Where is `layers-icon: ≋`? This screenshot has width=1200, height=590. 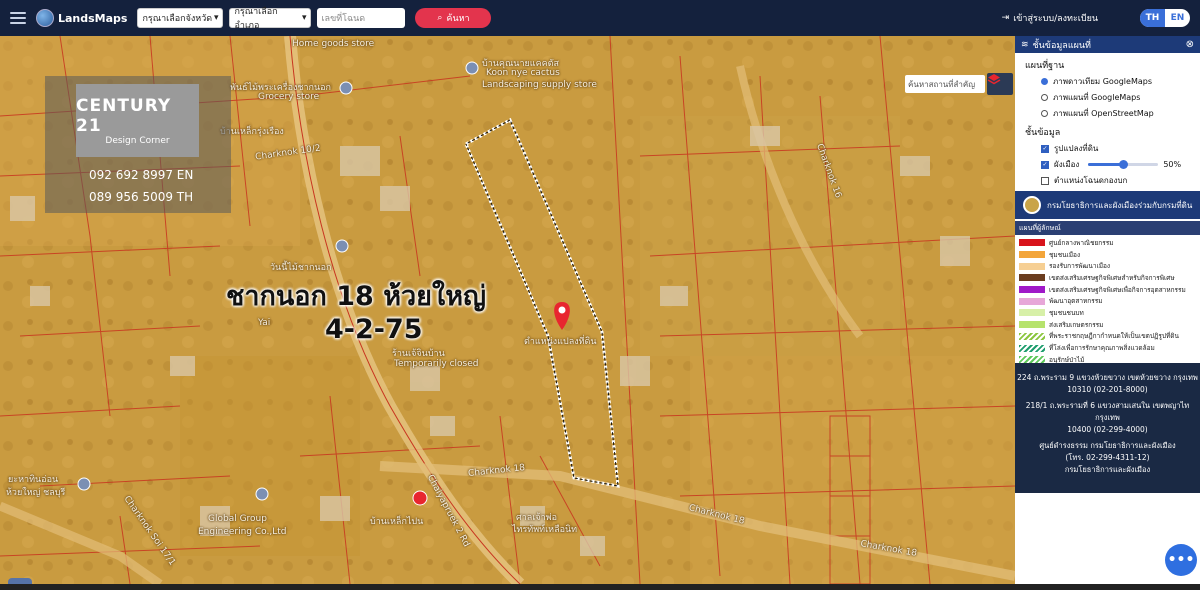
layers-icon: ≋ is located at coordinates (1025, 44).